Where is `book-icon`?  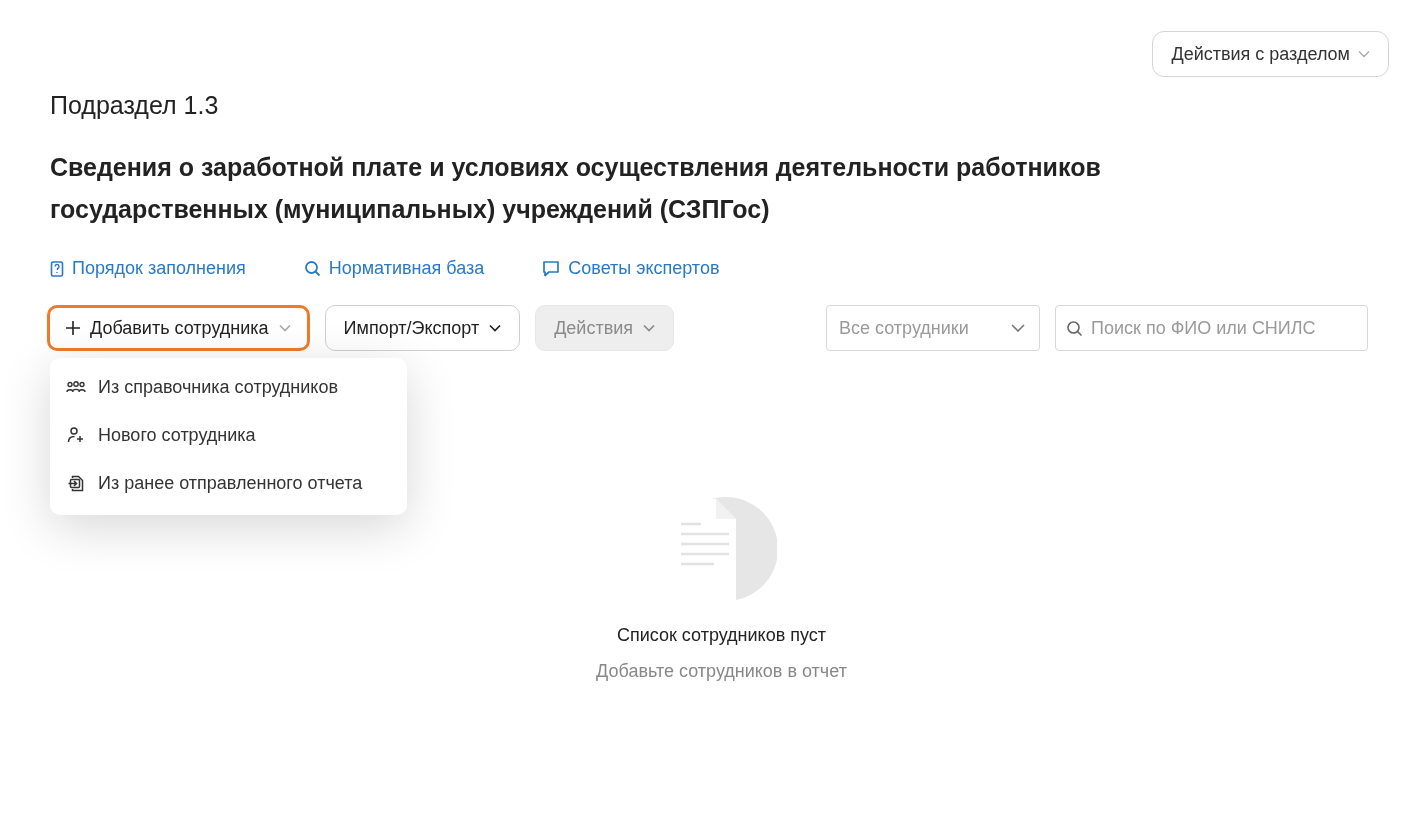 book-icon is located at coordinates (57, 268).